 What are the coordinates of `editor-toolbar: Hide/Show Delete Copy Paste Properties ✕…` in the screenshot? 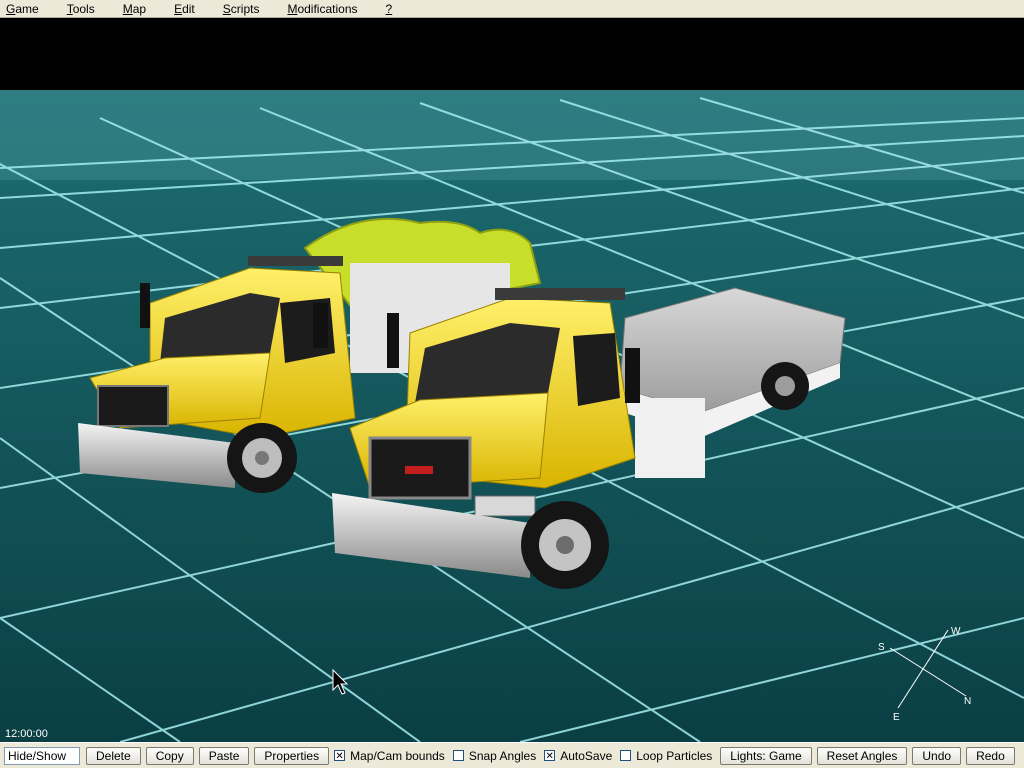 It's located at (512, 755).